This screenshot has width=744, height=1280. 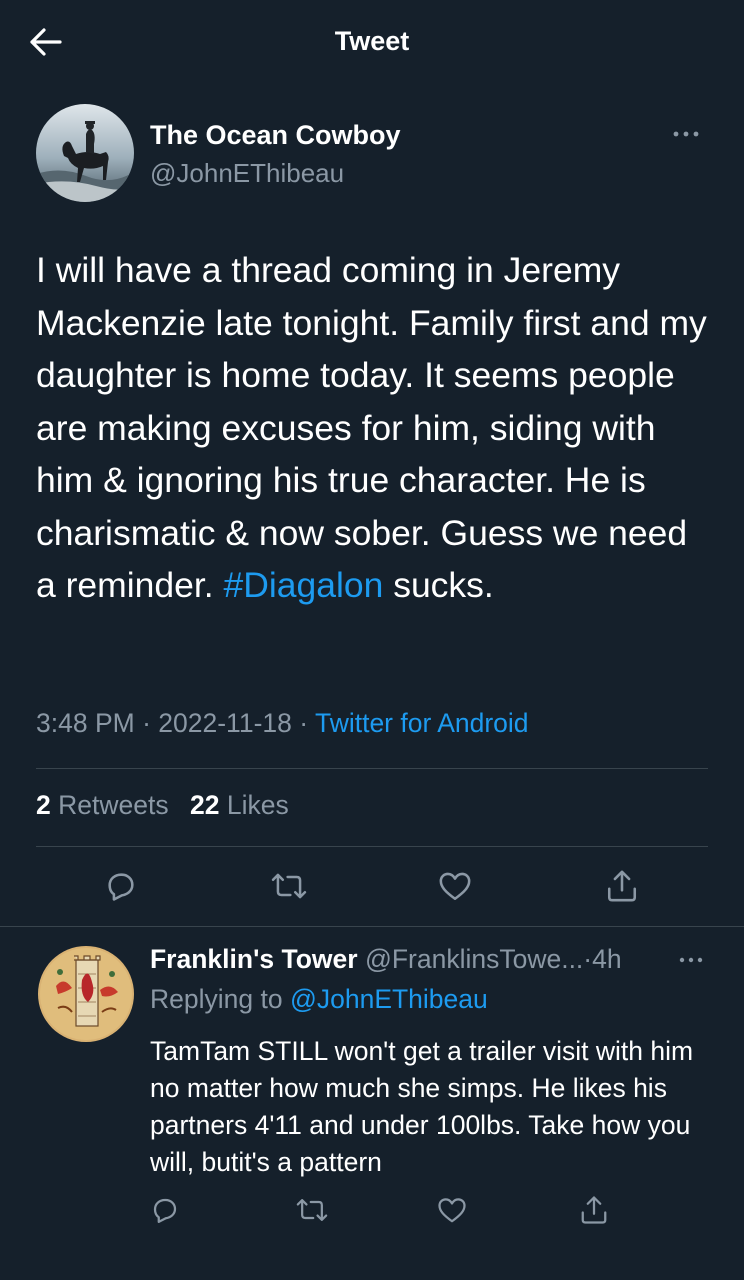 What do you see at coordinates (438, 585) in the screenshot?
I see `tweet-body-text-end: sucks.` at bounding box center [438, 585].